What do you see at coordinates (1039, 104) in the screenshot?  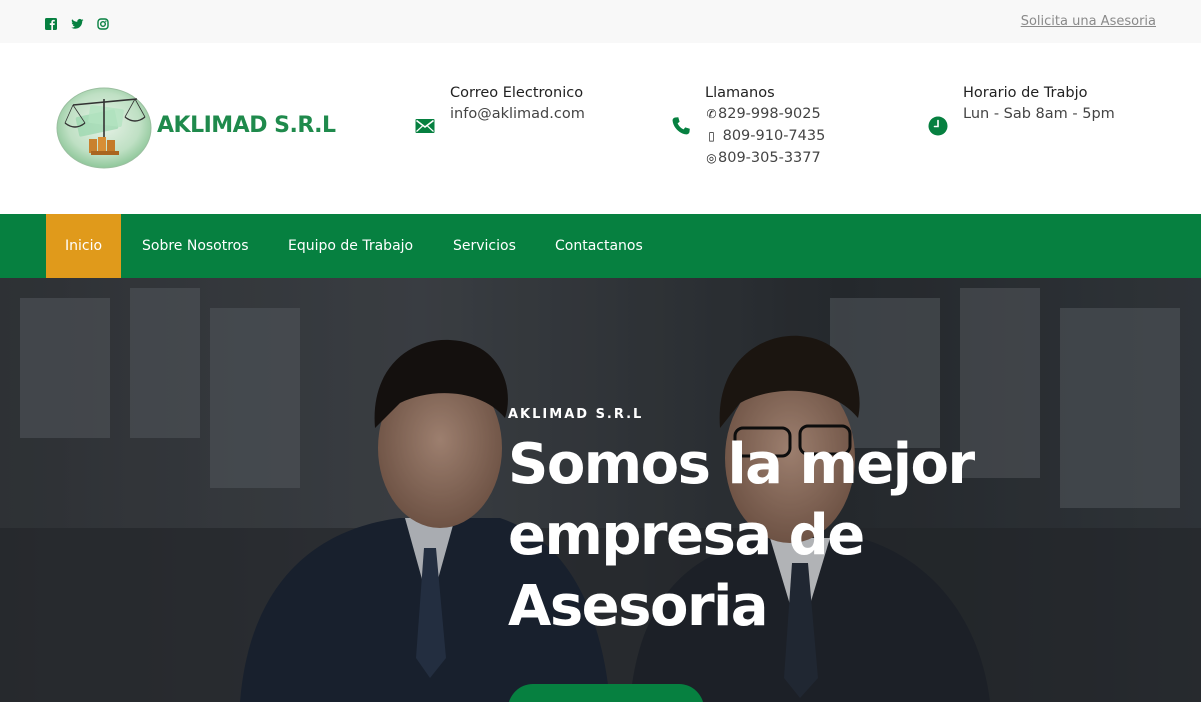 I see `hours-info: Horario de Trabjo Lun - Sab 8am - 5pm` at bounding box center [1039, 104].